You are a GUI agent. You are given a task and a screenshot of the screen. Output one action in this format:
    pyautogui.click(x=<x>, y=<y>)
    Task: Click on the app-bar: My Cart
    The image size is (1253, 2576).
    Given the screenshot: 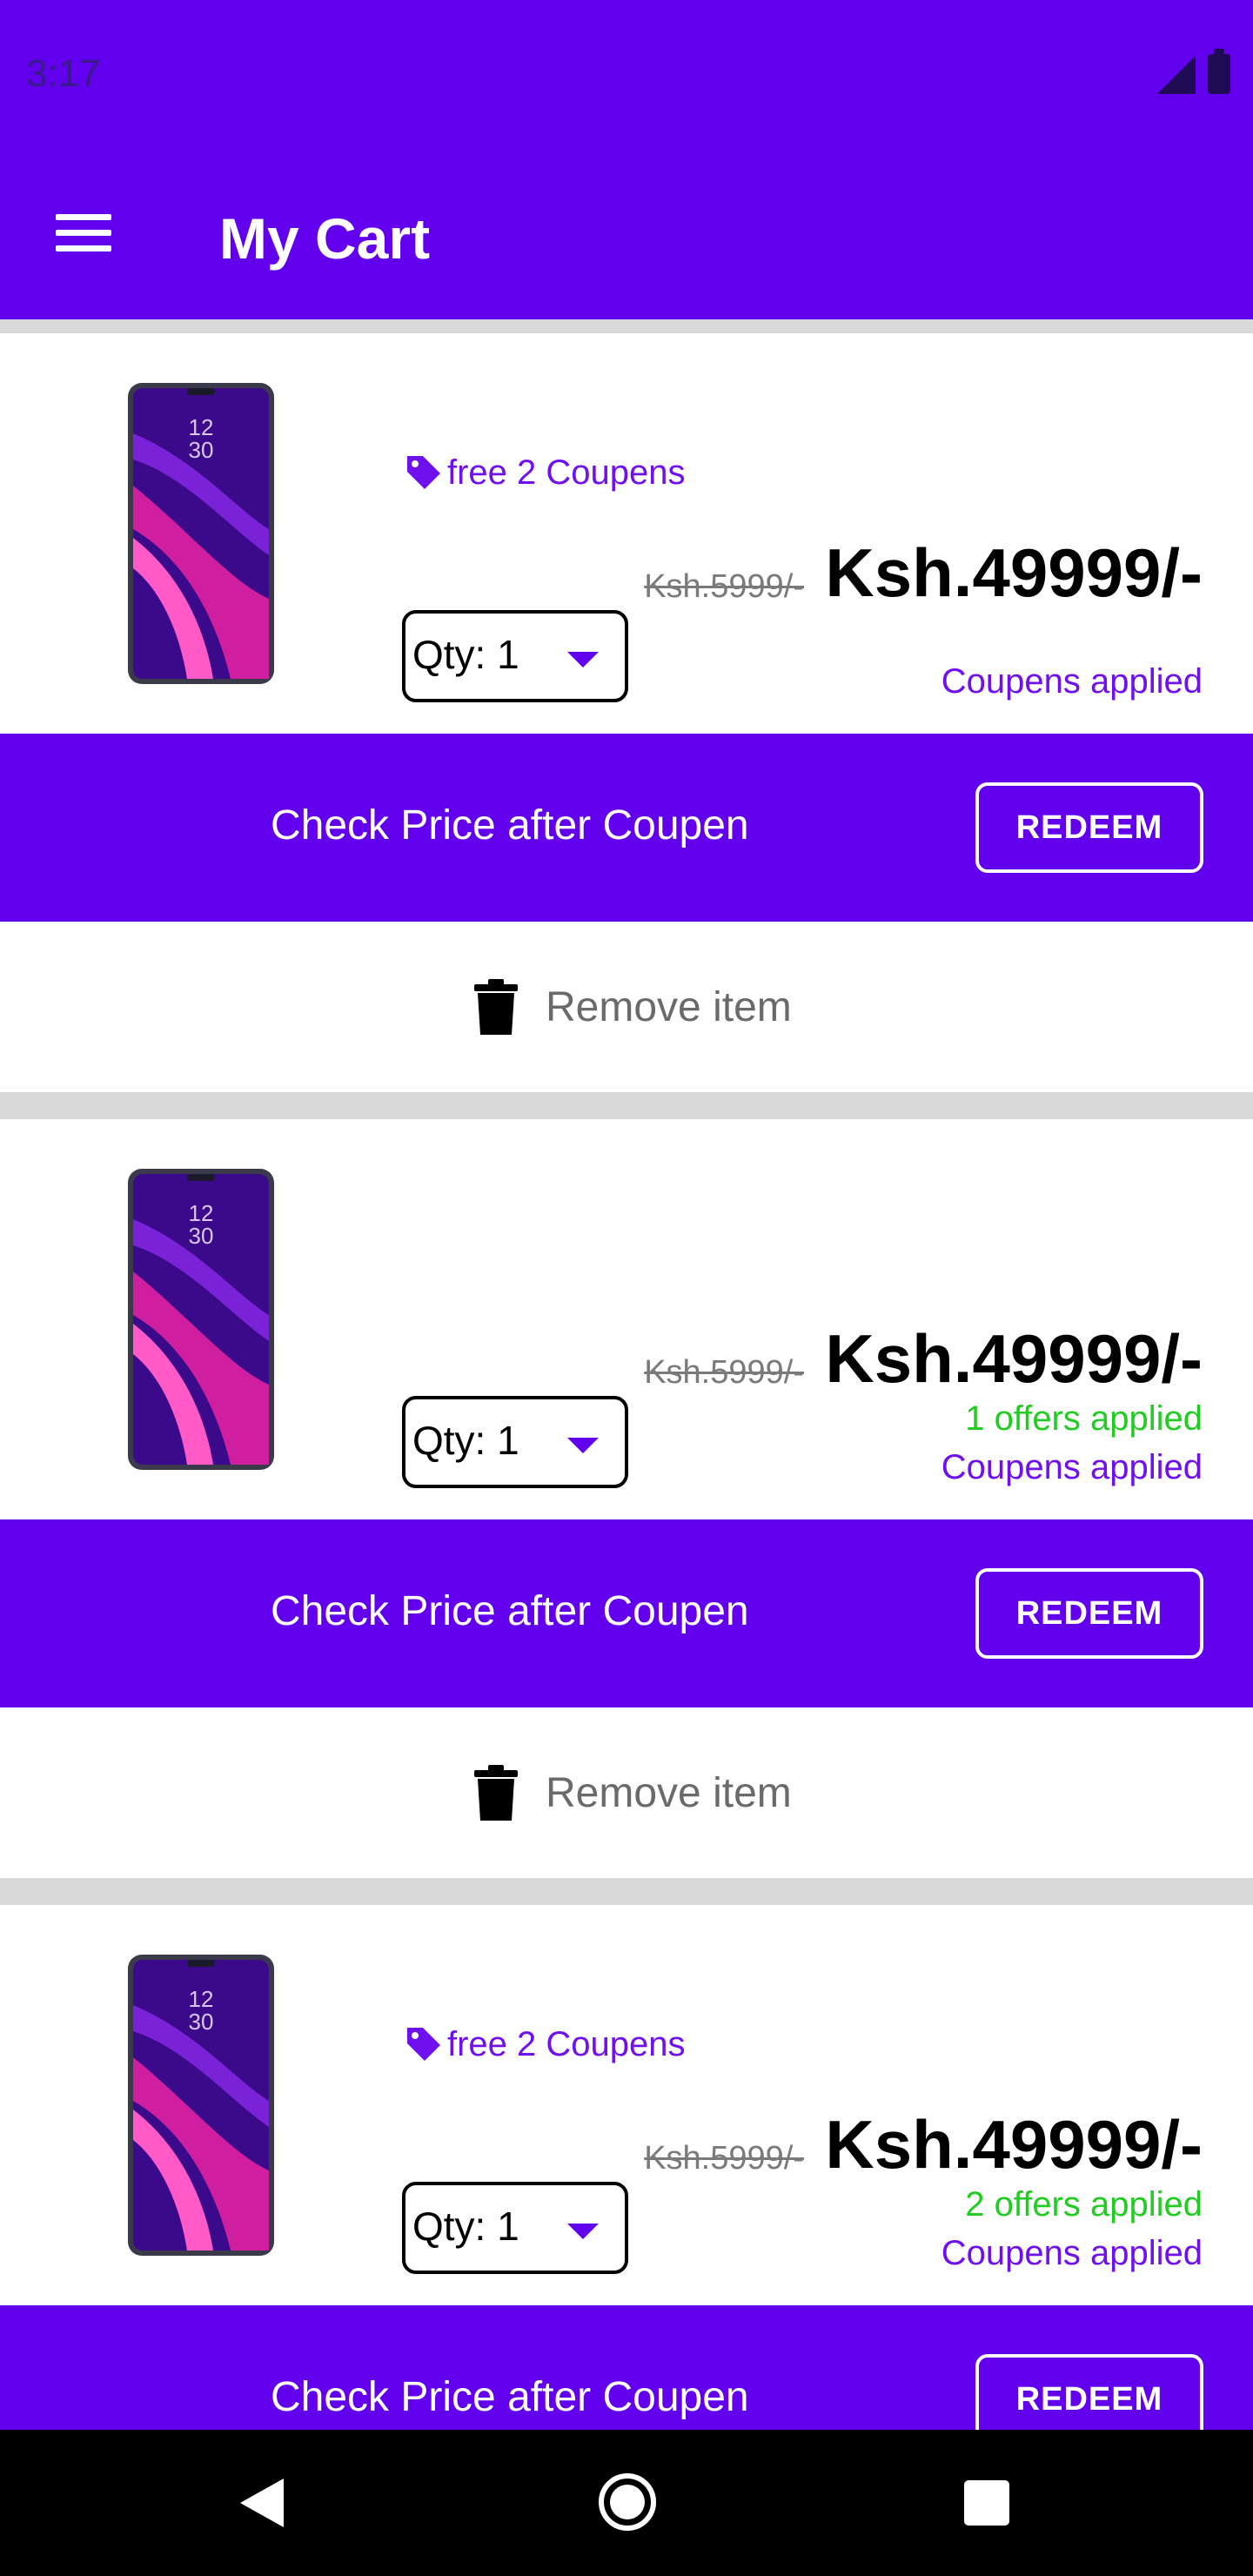 What is the action you would take?
    pyautogui.click(x=626, y=234)
    